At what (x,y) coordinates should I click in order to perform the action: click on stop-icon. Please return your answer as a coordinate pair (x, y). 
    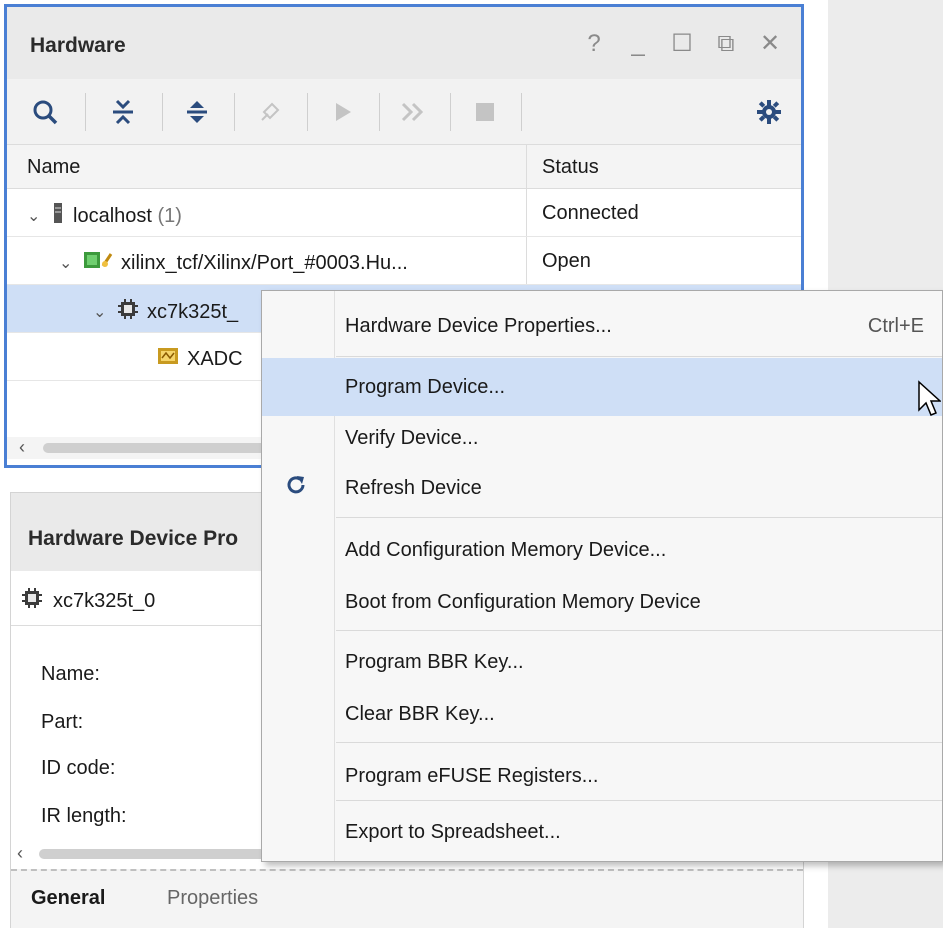
    Looking at the image, I should click on (485, 112).